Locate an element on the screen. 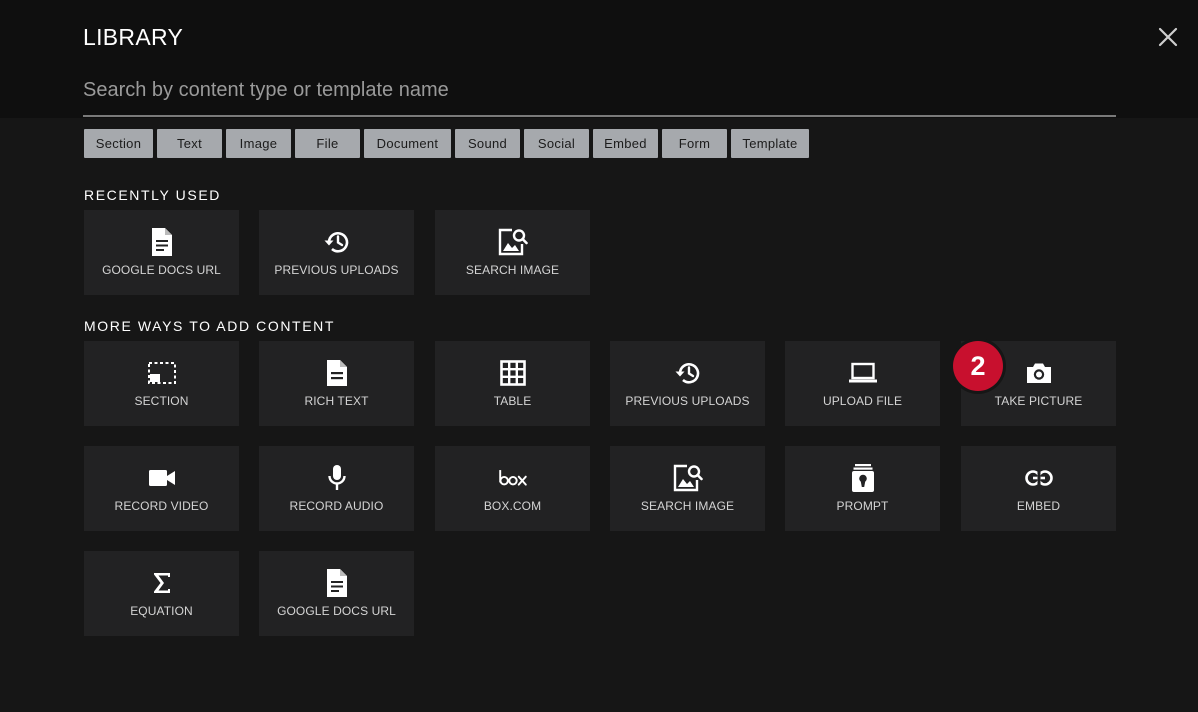 The height and width of the screenshot is (712, 1198). tile-rich-text: RICH TEXT is located at coordinates (336, 383).